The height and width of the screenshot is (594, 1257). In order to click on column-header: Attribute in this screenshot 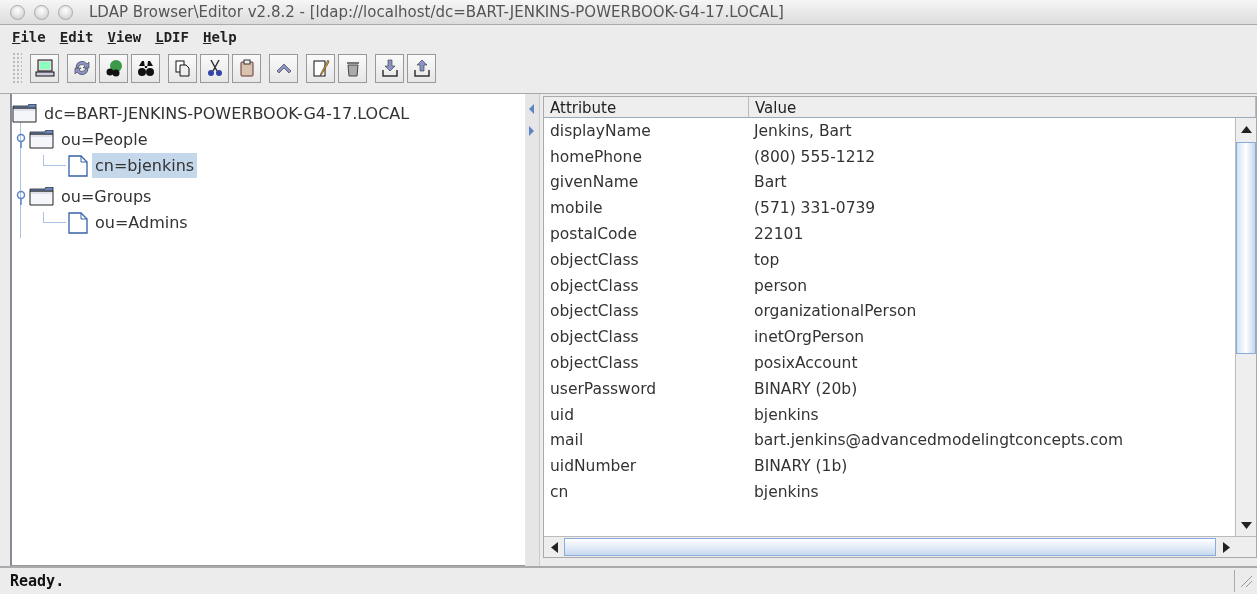, I will do `click(646, 107)`.